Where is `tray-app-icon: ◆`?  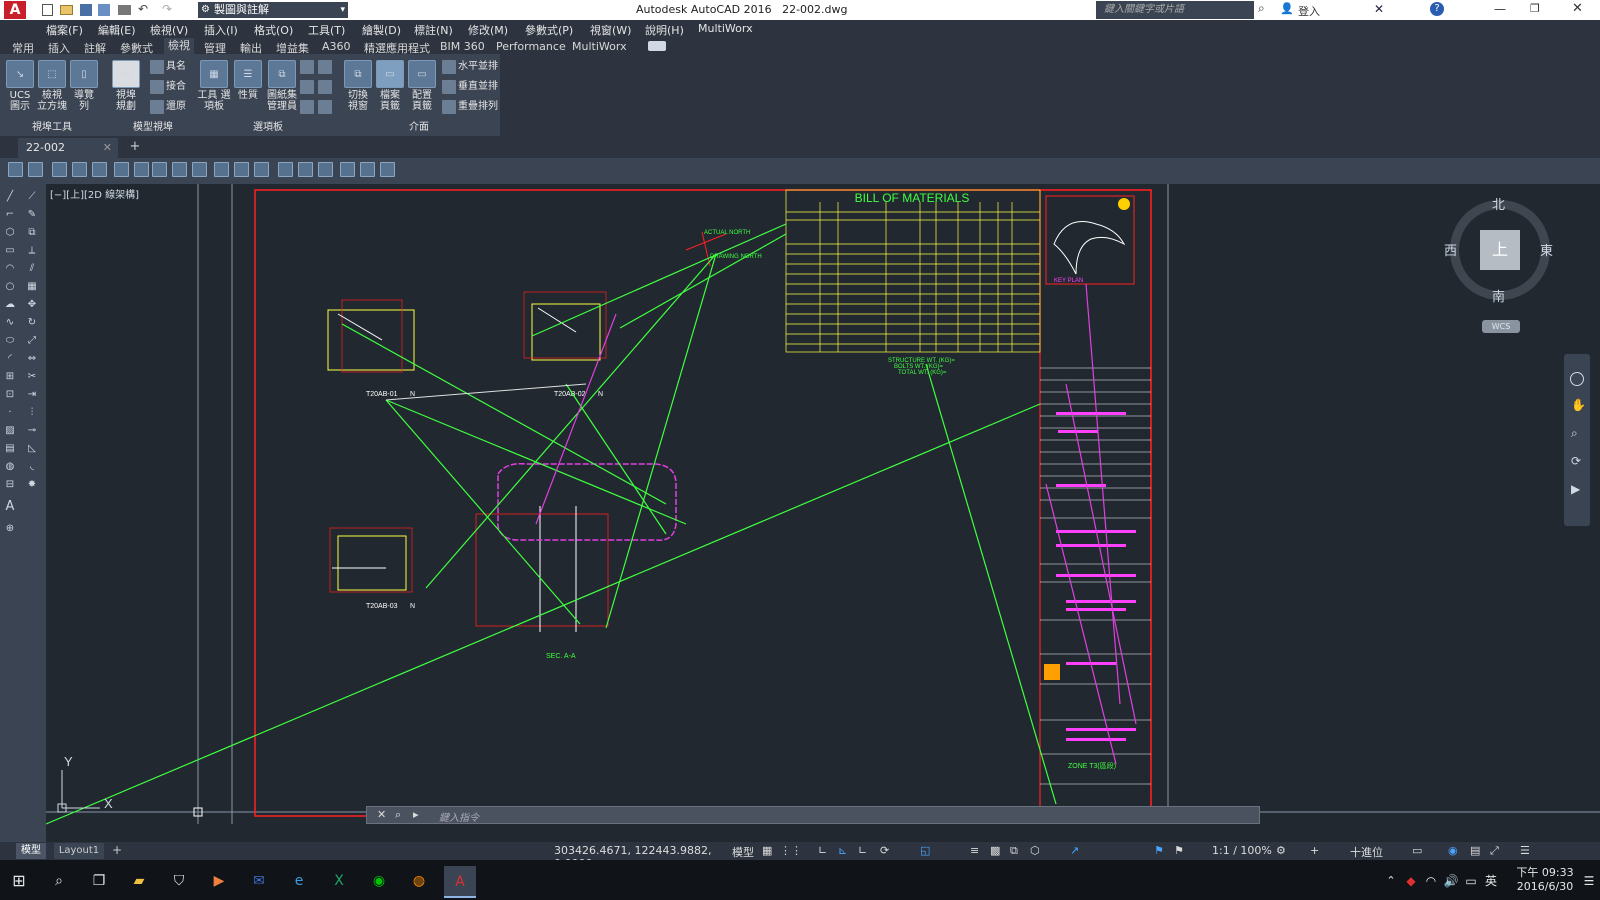
tray-app-icon: ◆ is located at coordinates (1411, 881).